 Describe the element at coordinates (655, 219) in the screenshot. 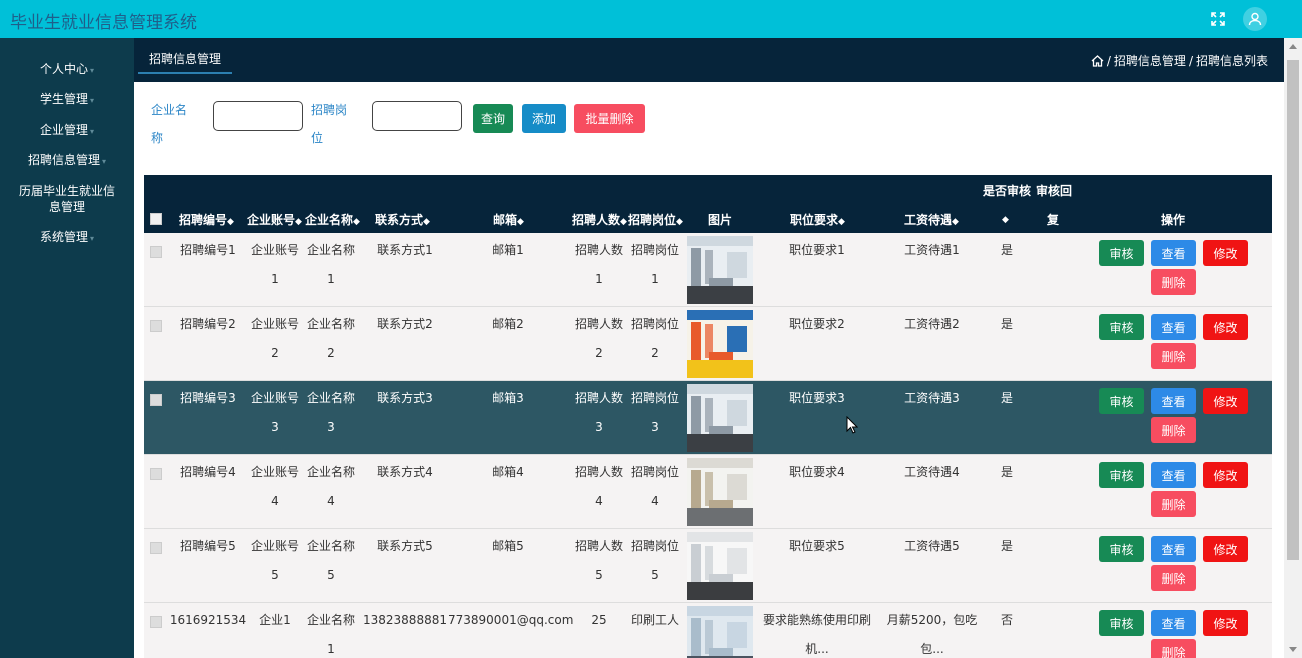

I see `column-header-position: 招聘岗位◆` at that location.